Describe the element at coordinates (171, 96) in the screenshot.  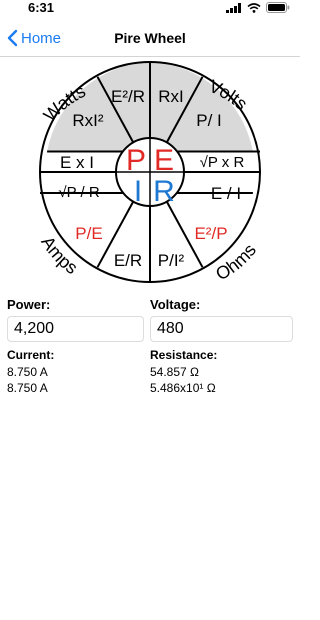
I see `formula-r-times-i: RxI` at that location.